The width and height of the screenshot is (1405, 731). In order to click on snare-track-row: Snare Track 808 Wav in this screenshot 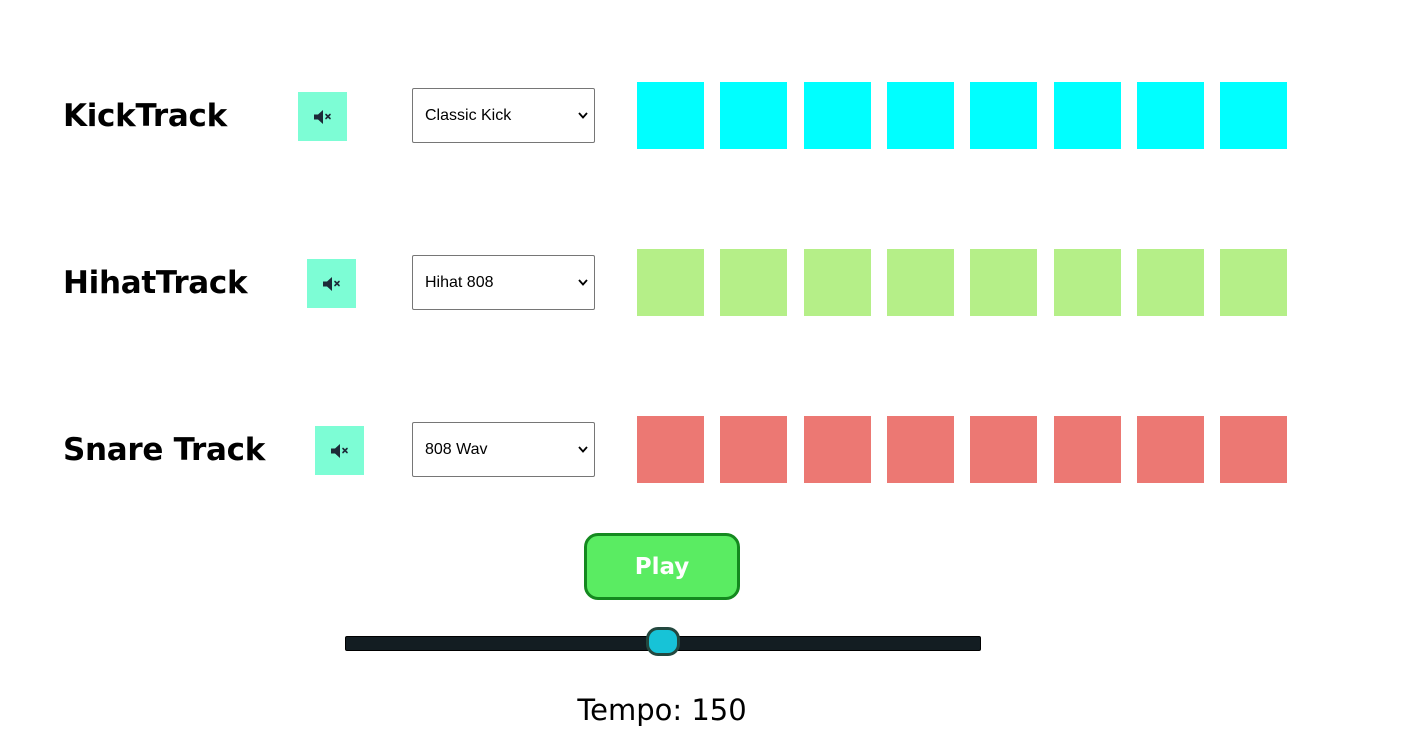, I will do `click(702, 450)`.